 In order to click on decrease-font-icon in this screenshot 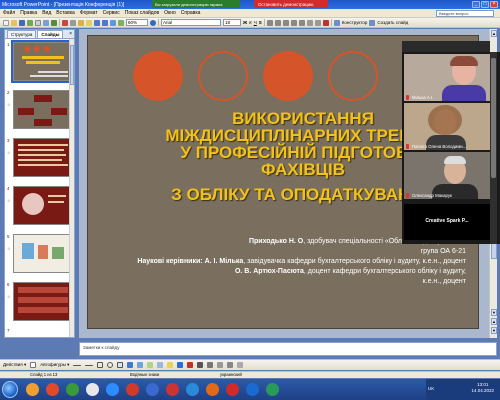, I will do `click(317, 22)`.